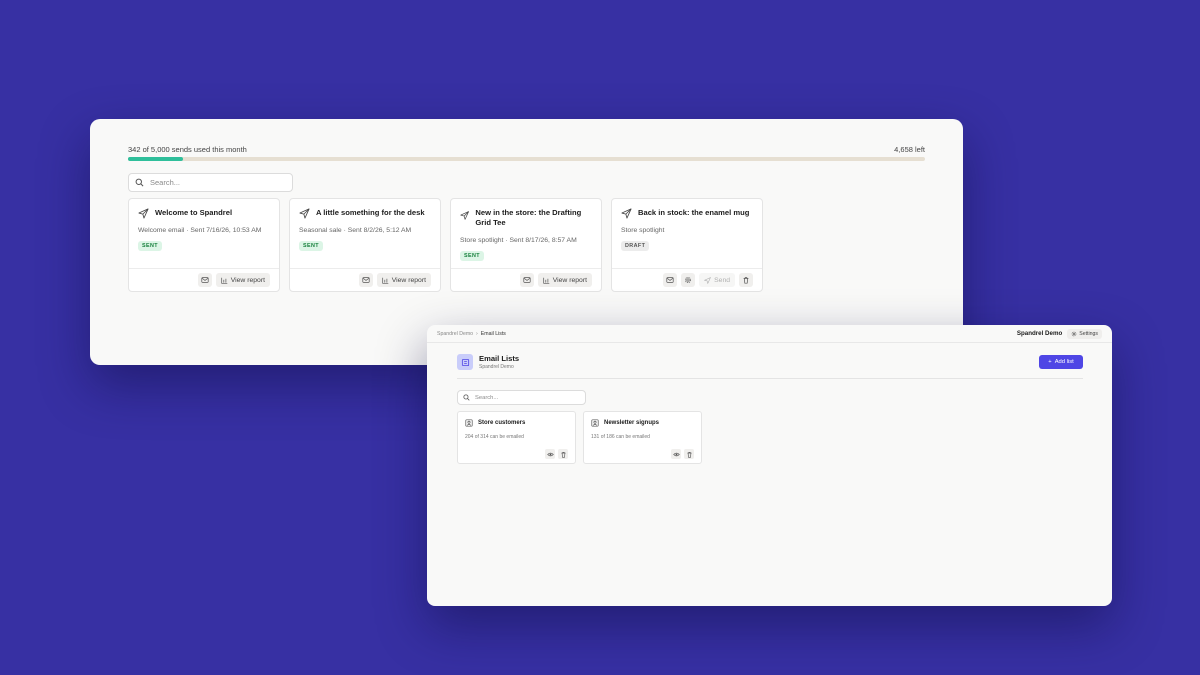 The height and width of the screenshot is (675, 1200). What do you see at coordinates (187, 149) in the screenshot?
I see `usage-label: 342 of 5,000 sends used this month` at bounding box center [187, 149].